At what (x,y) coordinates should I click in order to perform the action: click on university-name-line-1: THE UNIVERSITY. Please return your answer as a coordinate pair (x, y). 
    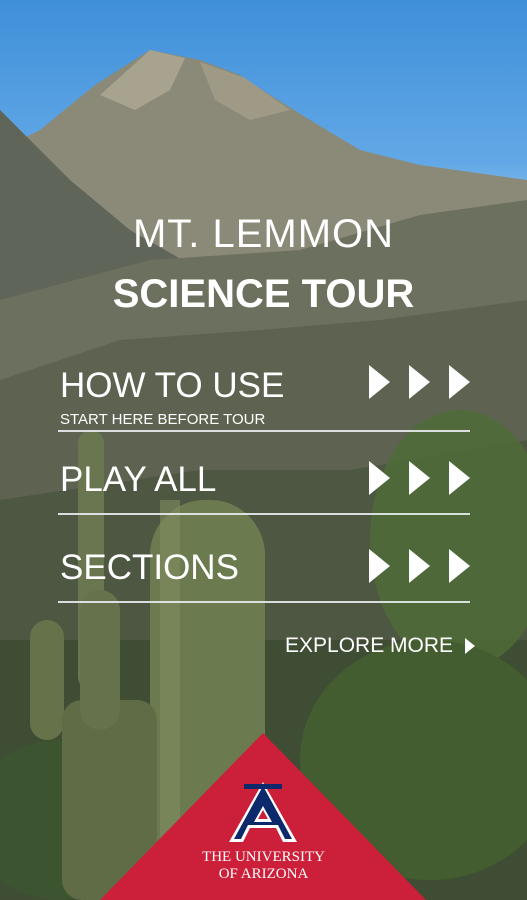
    Looking at the image, I should click on (263, 857).